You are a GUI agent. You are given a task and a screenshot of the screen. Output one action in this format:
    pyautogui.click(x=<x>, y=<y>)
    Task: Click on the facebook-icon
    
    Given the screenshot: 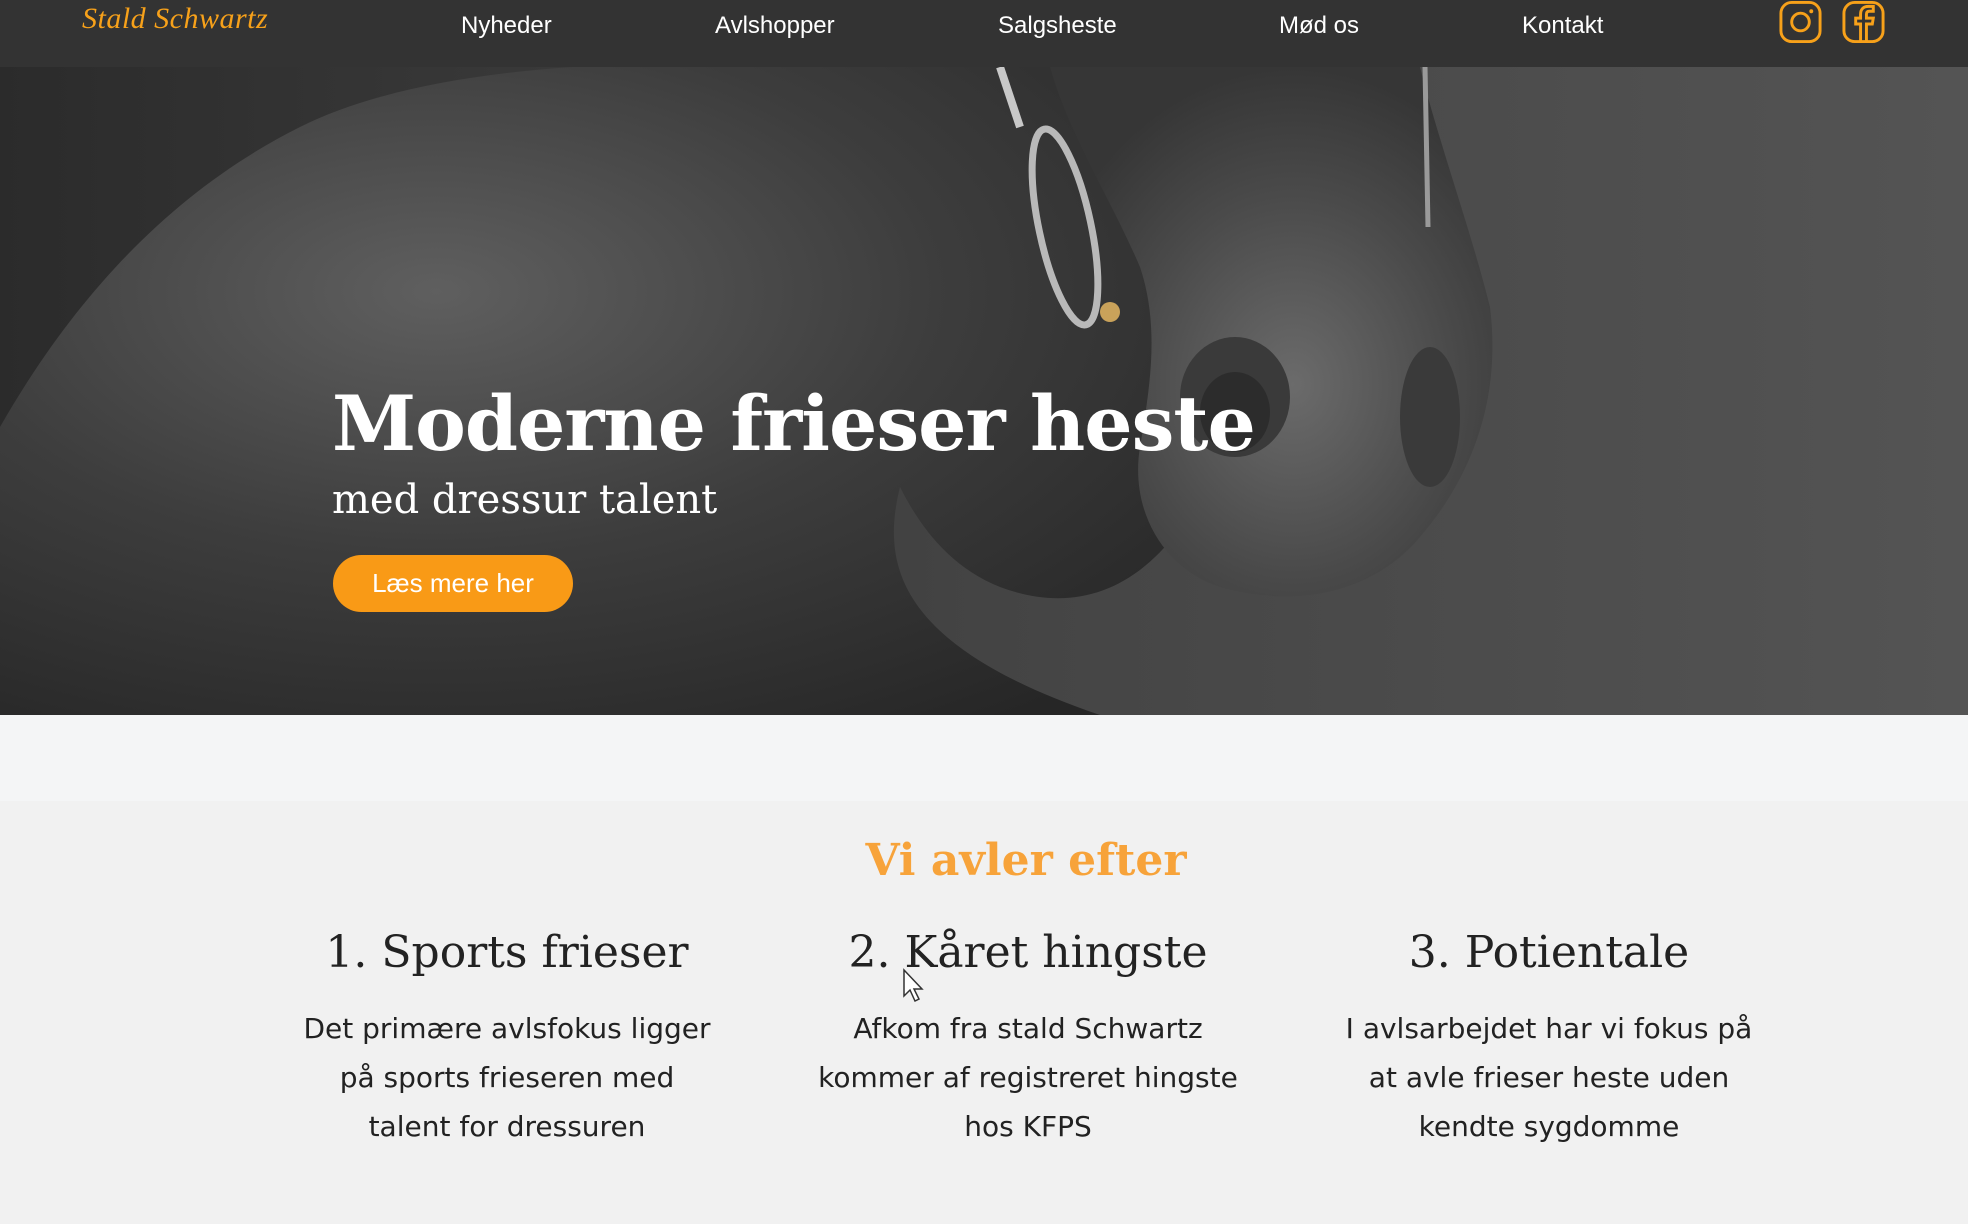 What is the action you would take?
    pyautogui.click(x=1863, y=23)
    